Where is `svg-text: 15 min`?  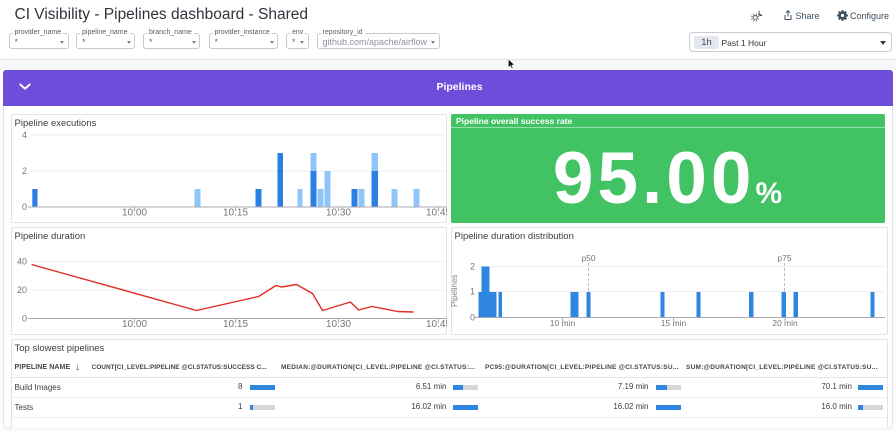
svg-text: 15 min is located at coordinates (673, 323).